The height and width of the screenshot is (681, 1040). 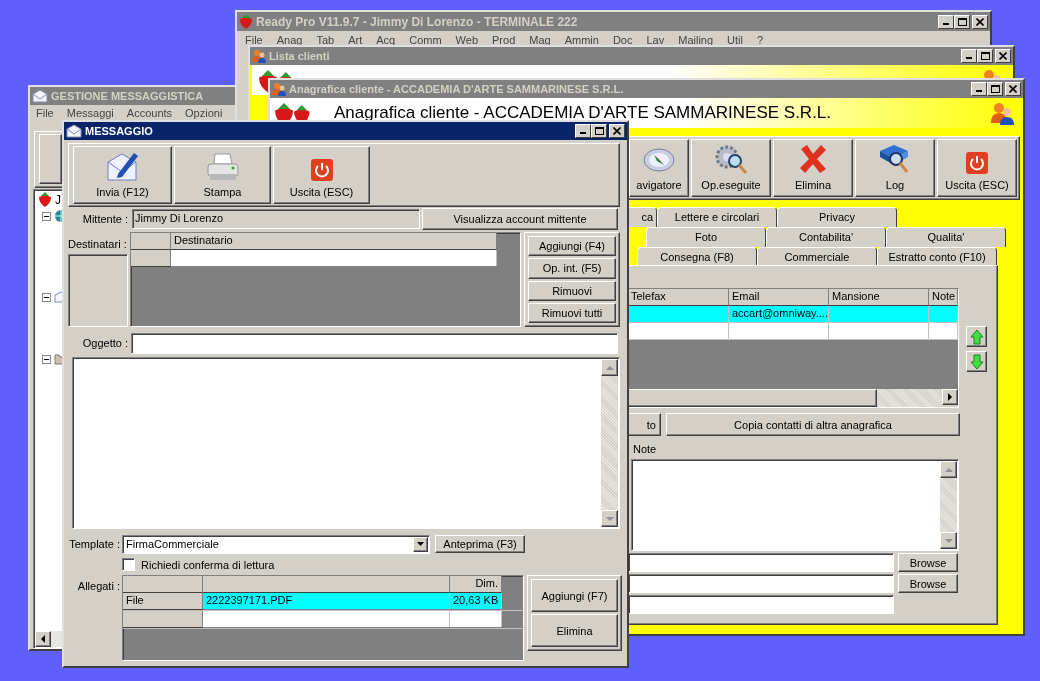 What do you see at coordinates (697, 257) in the screenshot?
I see `tab: Consegna (F8)` at bounding box center [697, 257].